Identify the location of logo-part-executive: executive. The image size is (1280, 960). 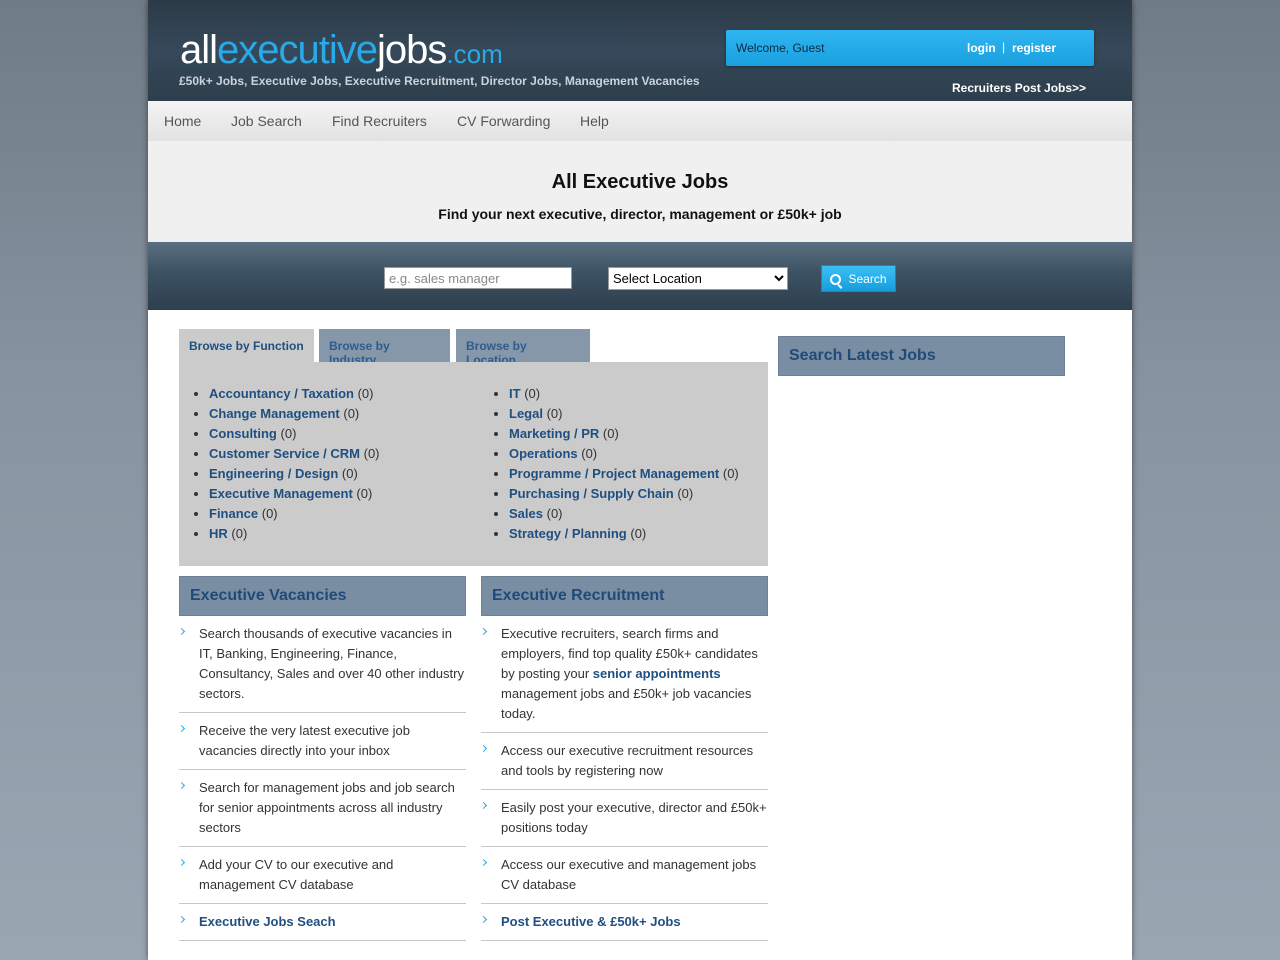
(297, 50).